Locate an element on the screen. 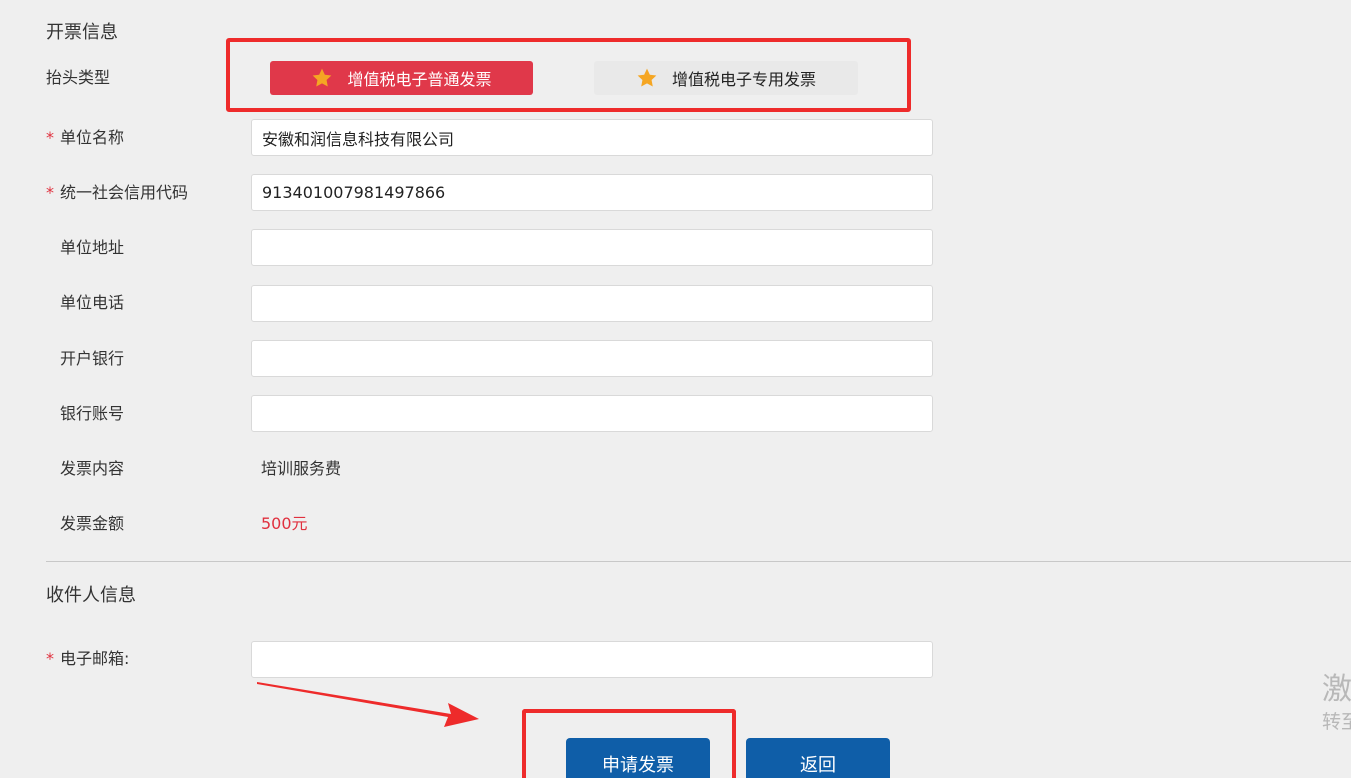 The height and width of the screenshot is (778, 1351). credit-code-input is located at coordinates (592, 192).